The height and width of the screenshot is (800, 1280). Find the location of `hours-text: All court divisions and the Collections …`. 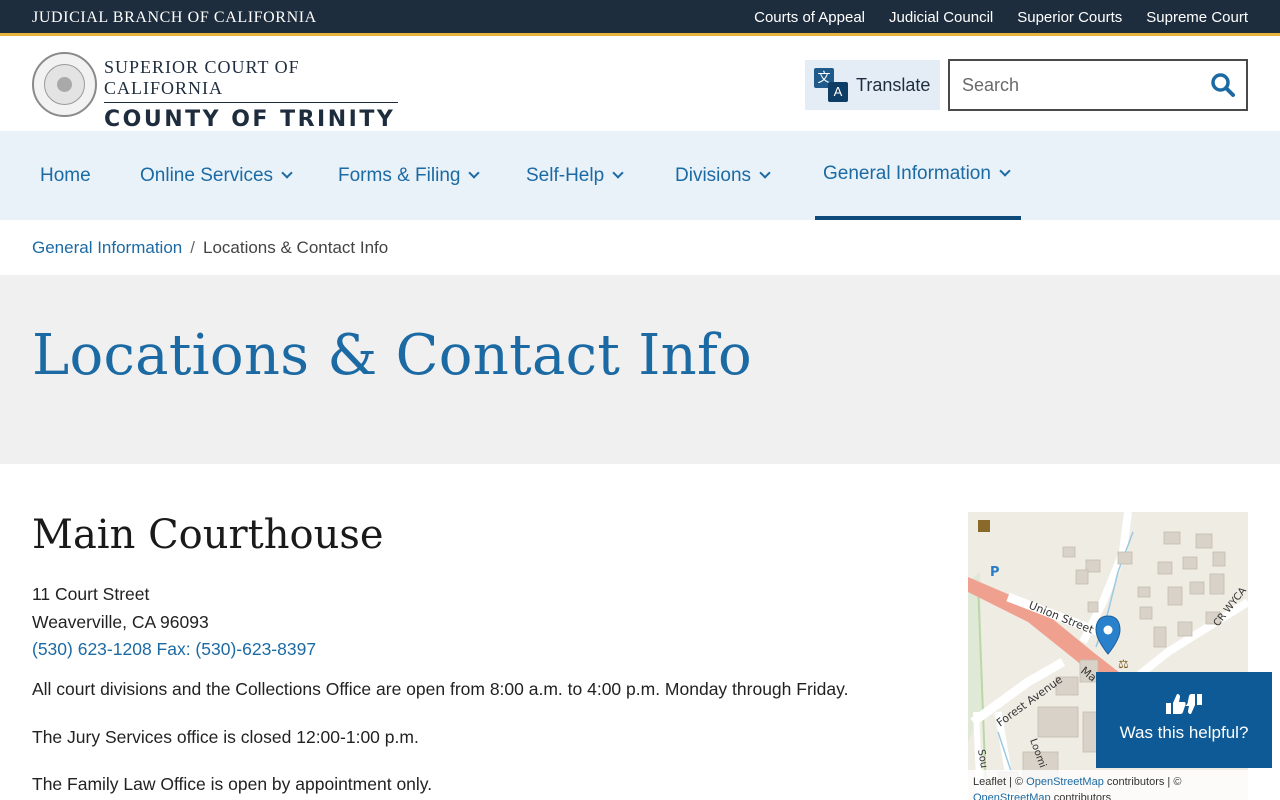

hours-text: All court divisions and the Collections … is located at coordinates (440, 689).